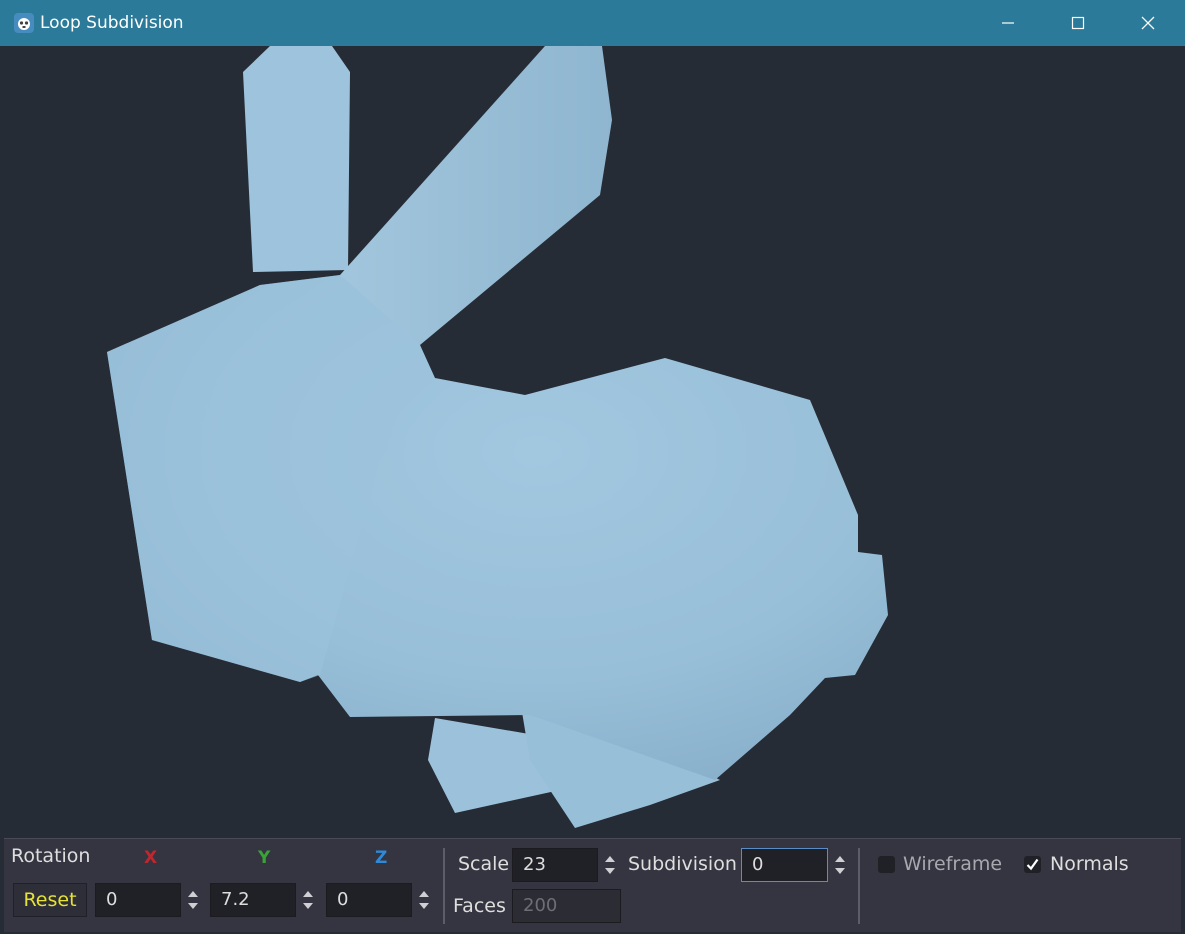 Image resolution: width=1185 pixels, height=934 pixels. I want to click on rotation-z-stepper-icon, so click(424, 900).